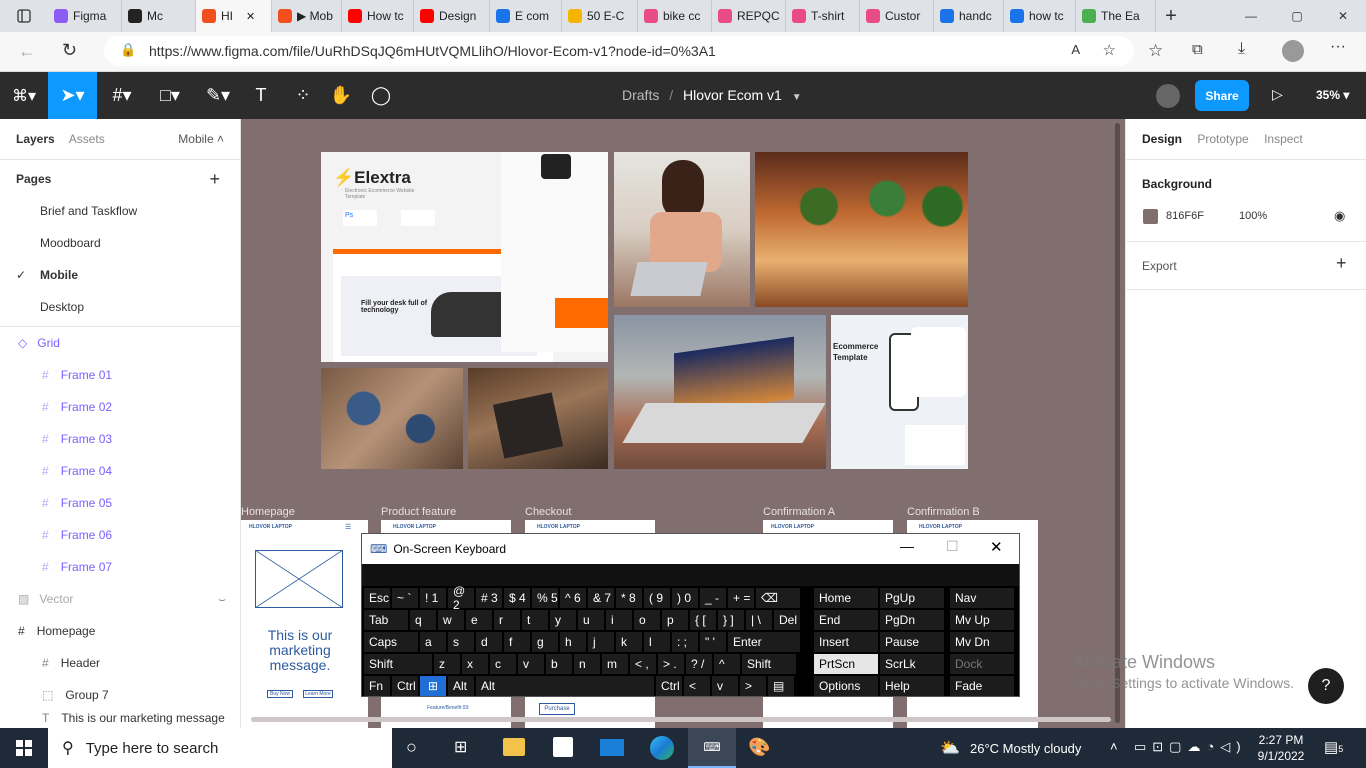 The image size is (1366, 768). What do you see at coordinates (24, 748) in the screenshot?
I see `start-button` at bounding box center [24, 748].